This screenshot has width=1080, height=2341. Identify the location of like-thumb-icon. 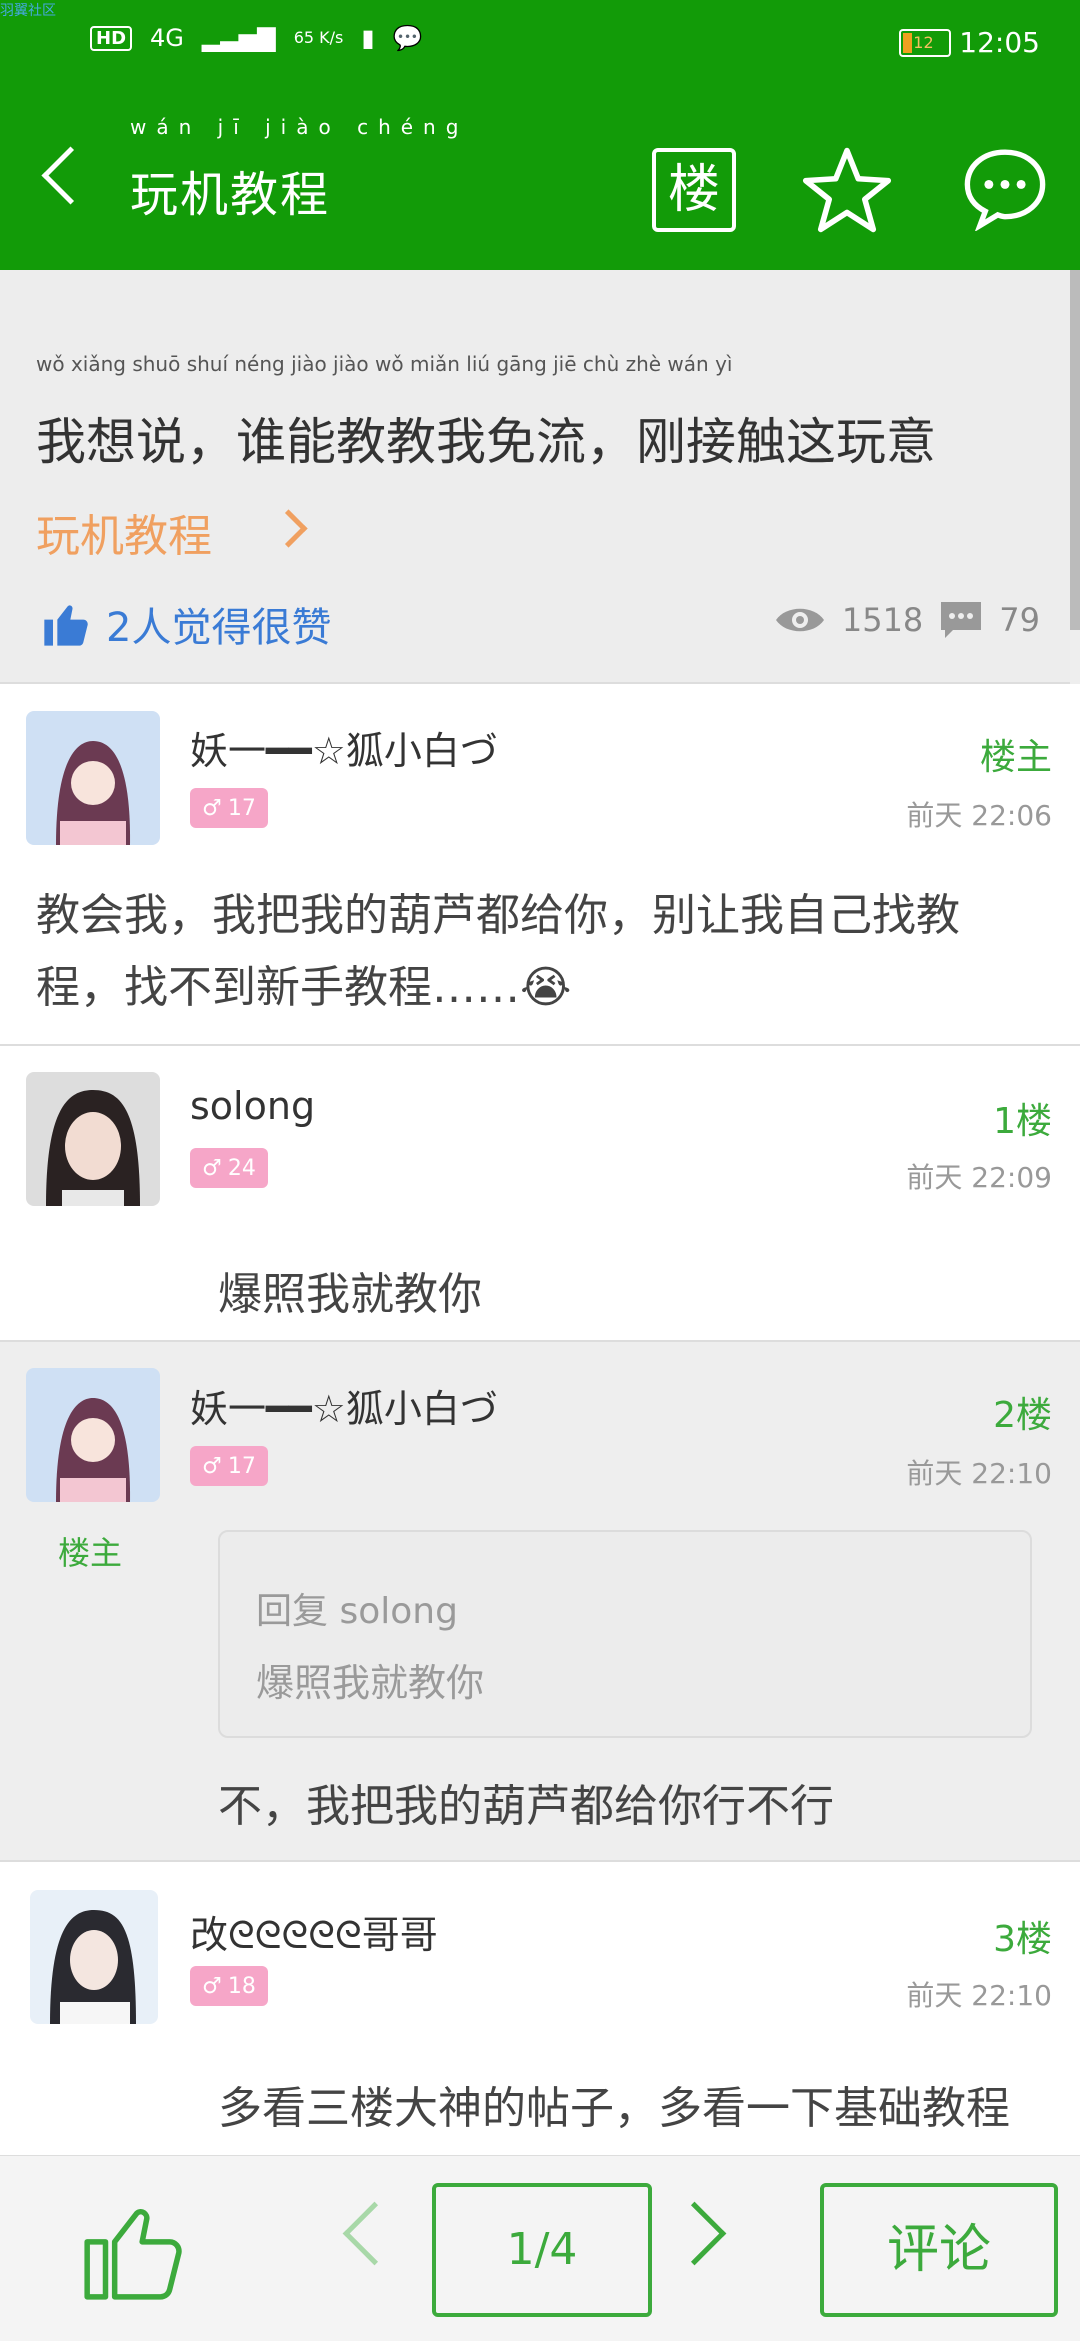
(133, 2251).